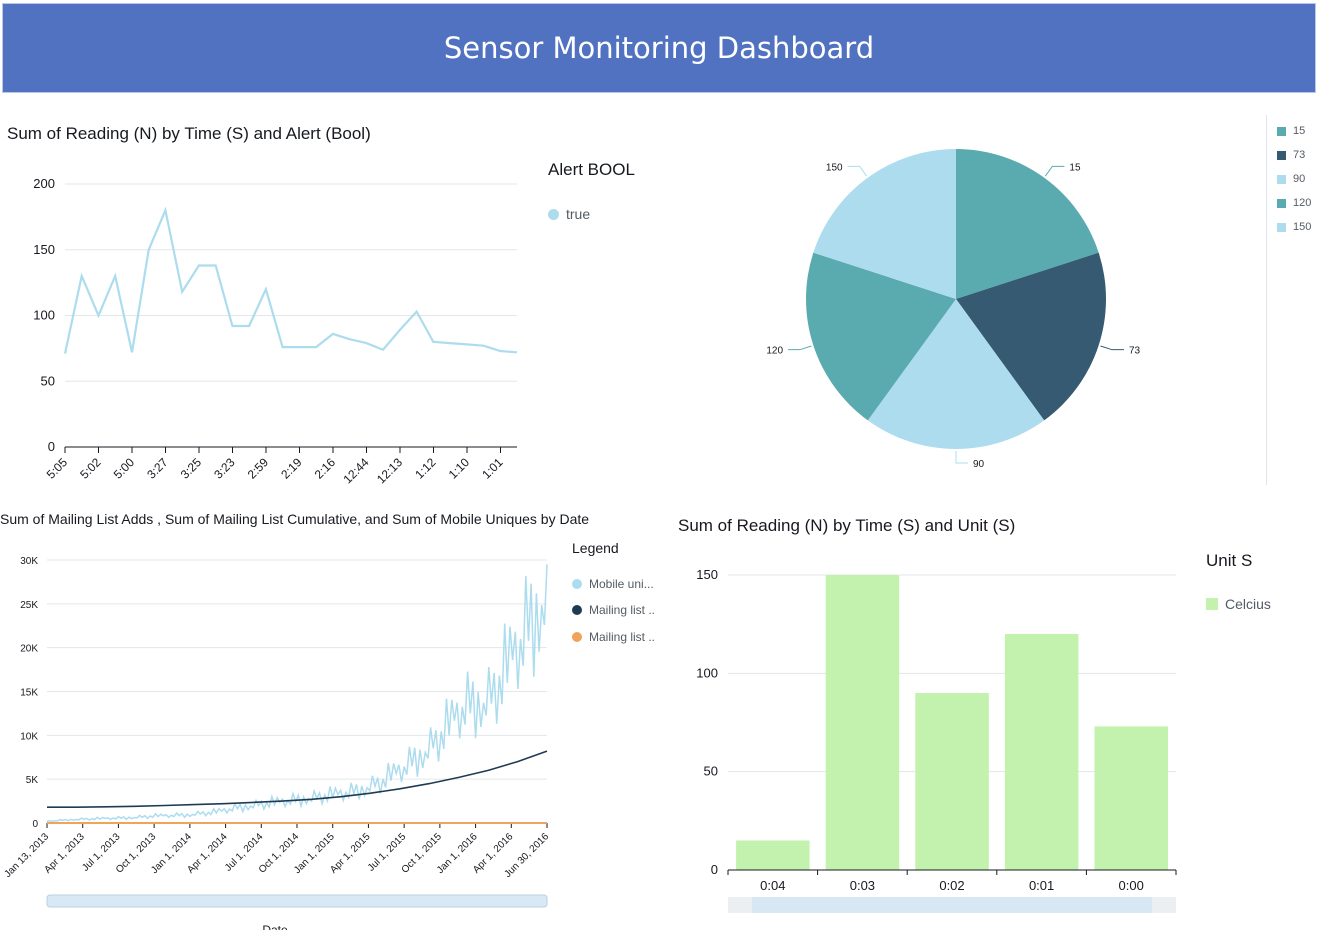 This screenshot has height=930, width=1320. What do you see at coordinates (1299, 155) in the screenshot?
I see `pie-legend-label: 73` at bounding box center [1299, 155].